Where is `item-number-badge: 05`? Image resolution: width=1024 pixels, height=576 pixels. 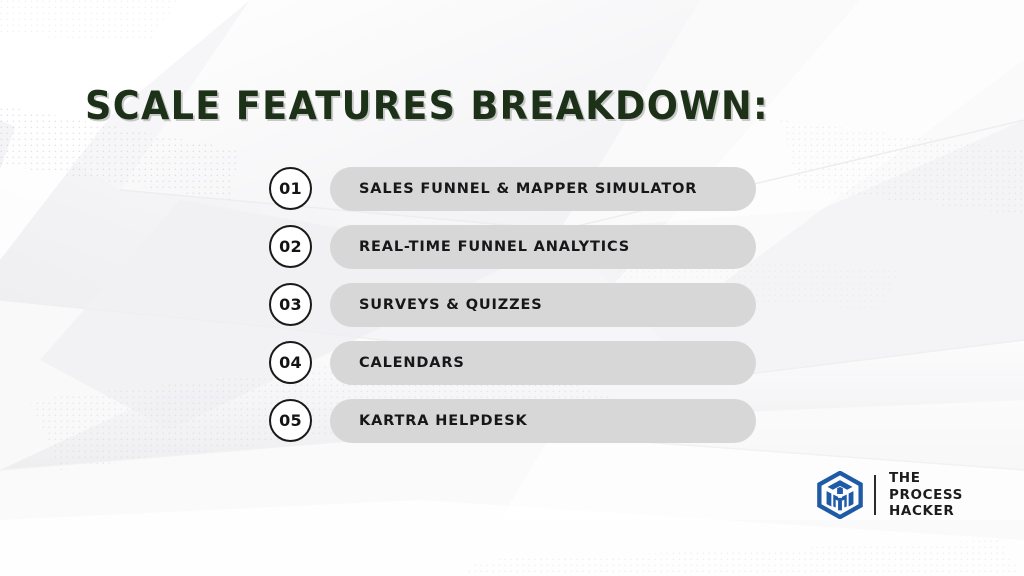
item-number-badge: 05 is located at coordinates (290, 420).